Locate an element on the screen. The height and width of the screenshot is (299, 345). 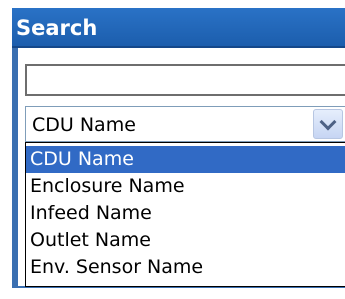
option-cdu-name: CDU Name is located at coordinates (185, 159).